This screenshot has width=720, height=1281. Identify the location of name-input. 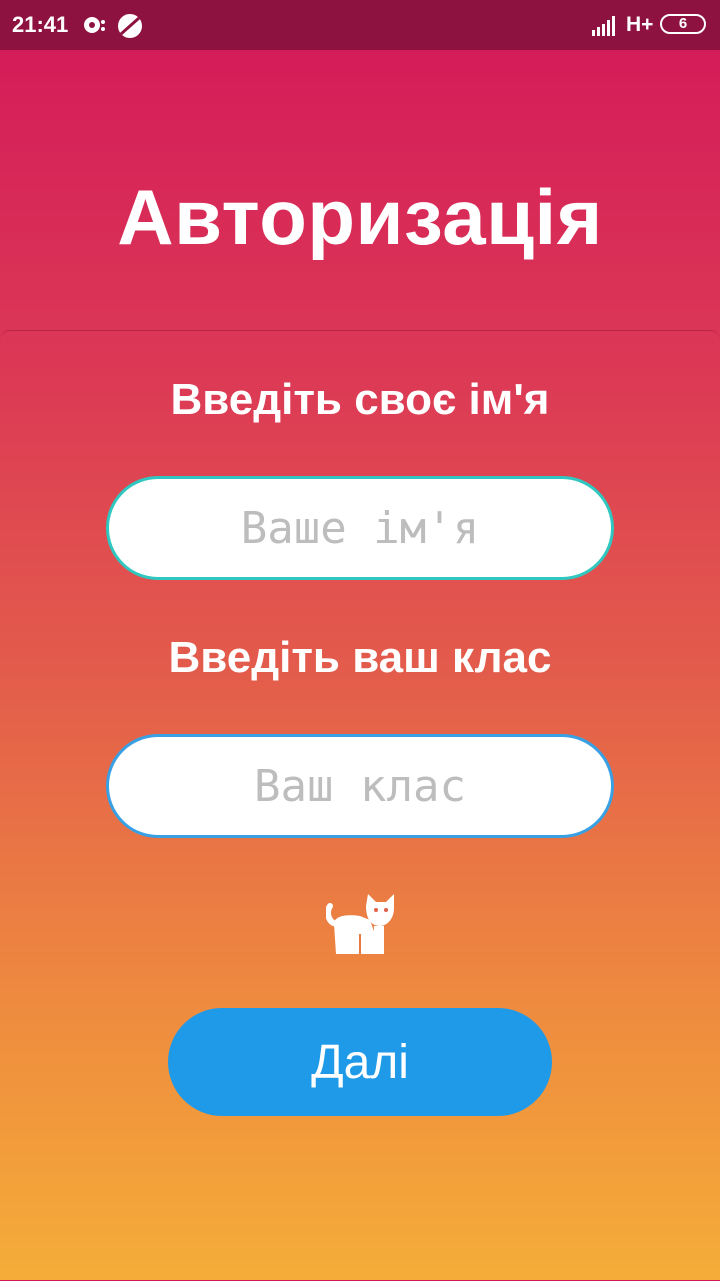
(360, 528).